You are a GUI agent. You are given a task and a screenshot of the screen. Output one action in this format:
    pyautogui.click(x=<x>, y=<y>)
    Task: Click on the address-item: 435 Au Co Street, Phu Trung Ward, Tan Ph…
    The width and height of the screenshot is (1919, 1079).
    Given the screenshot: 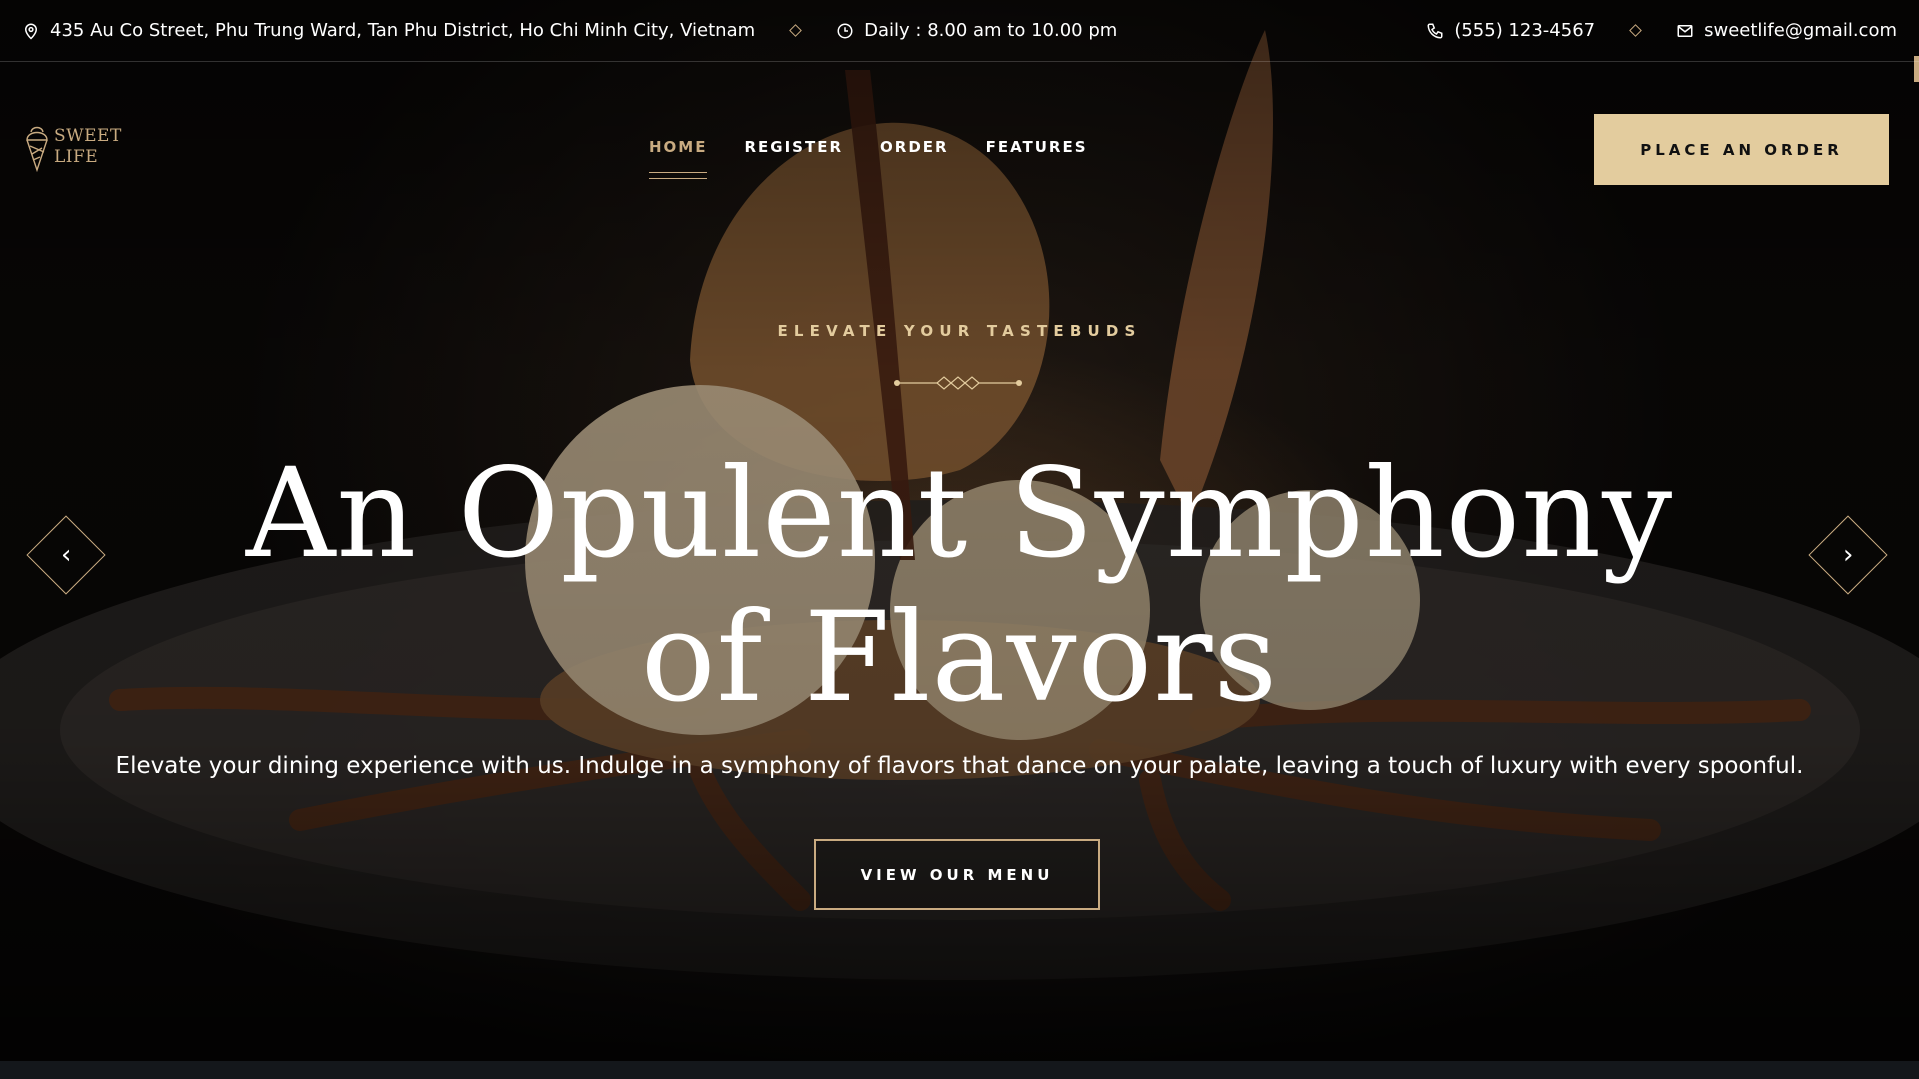 What is the action you would take?
    pyautogui.click(x=388, y=30)
    